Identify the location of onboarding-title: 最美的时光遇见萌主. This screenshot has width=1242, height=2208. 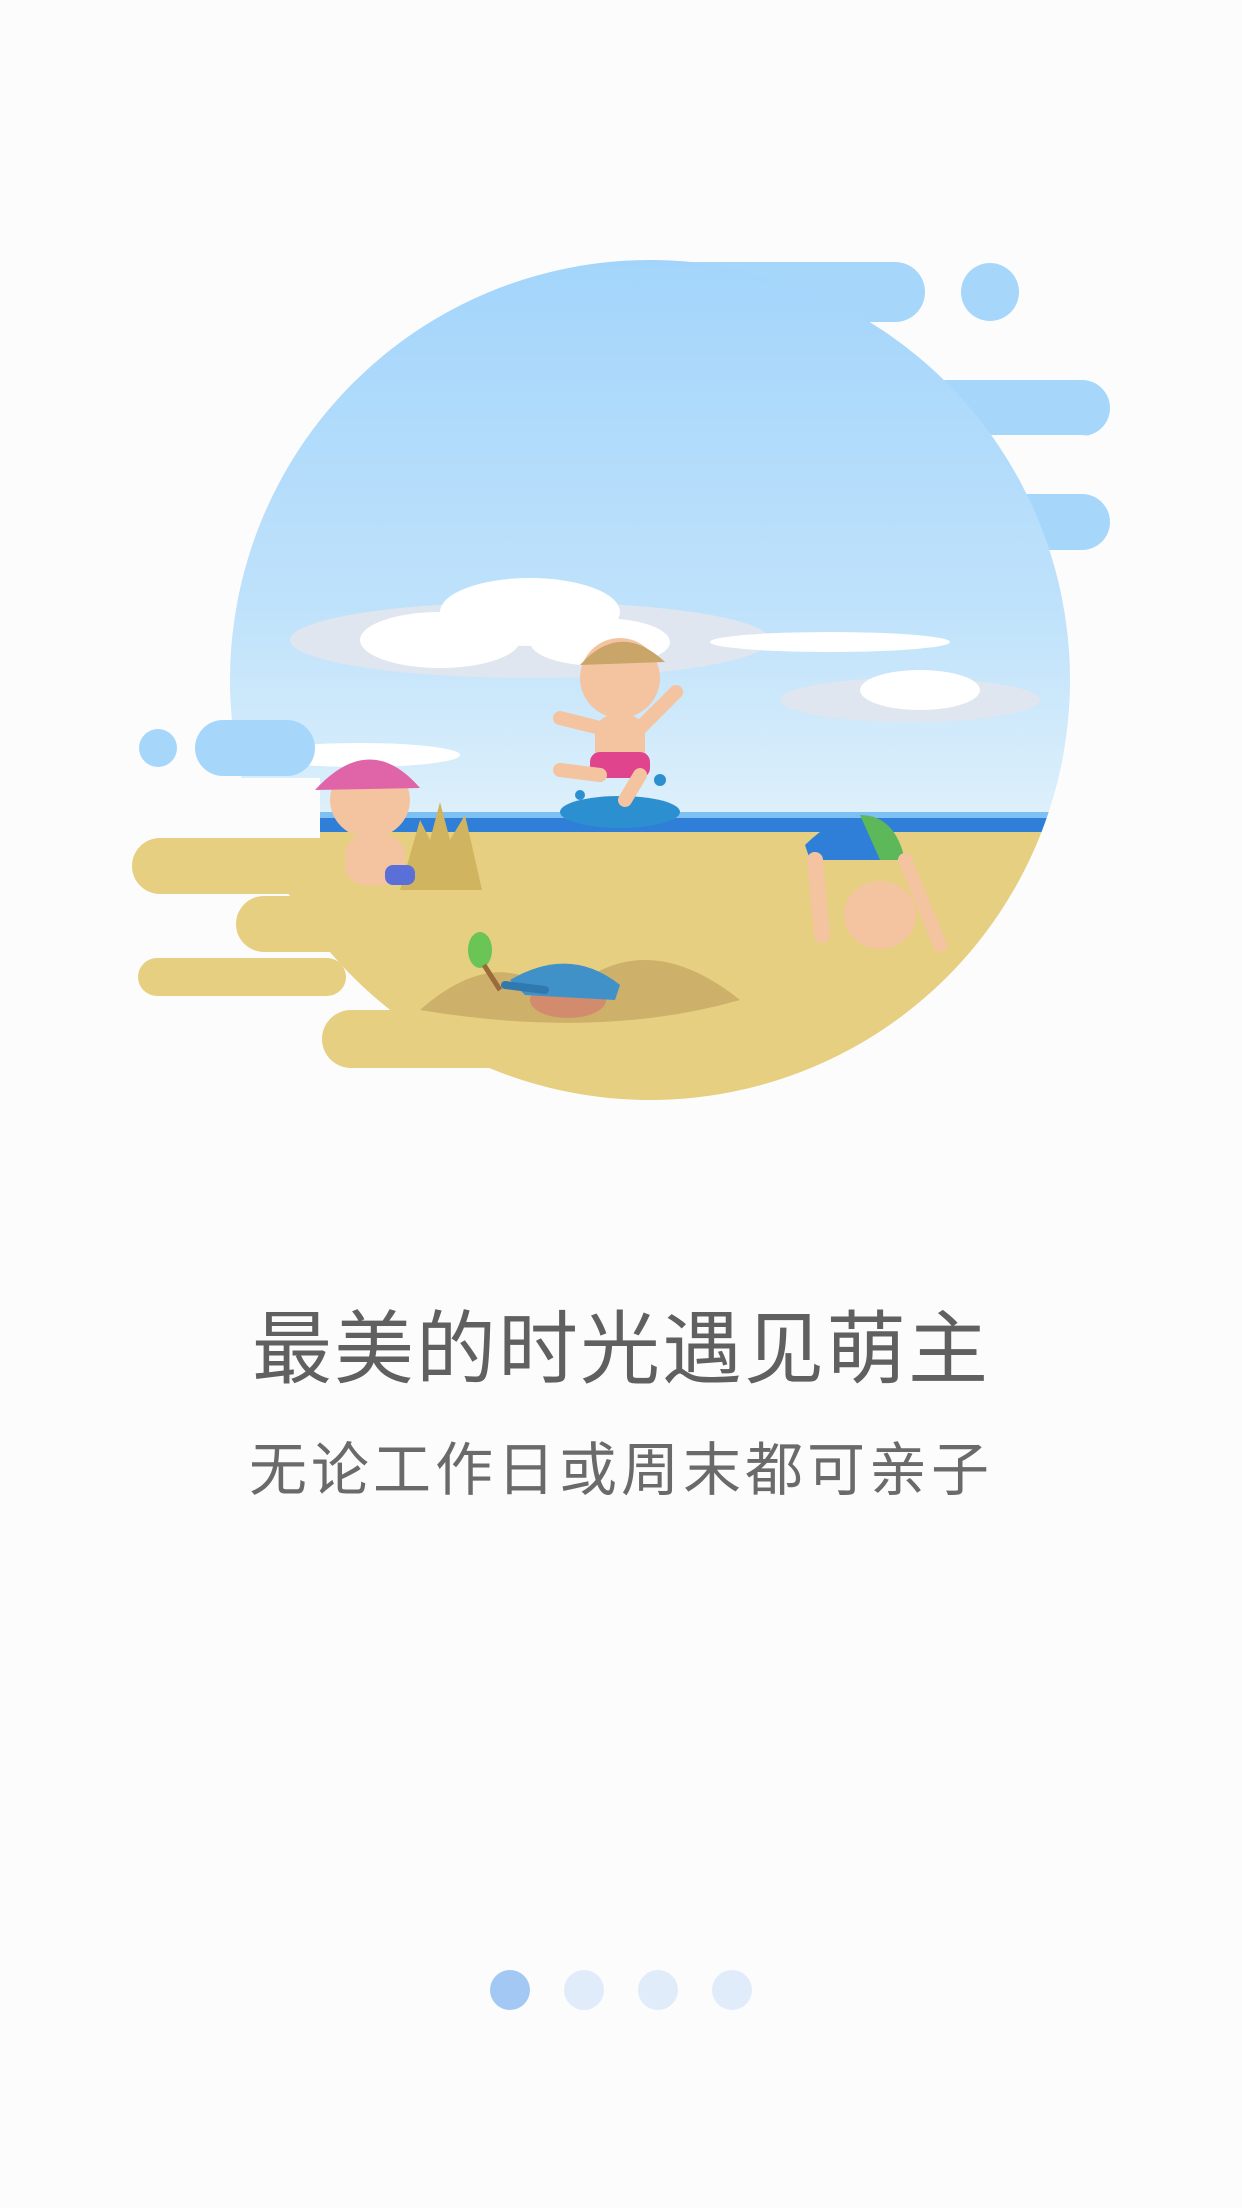
(621, 1349).